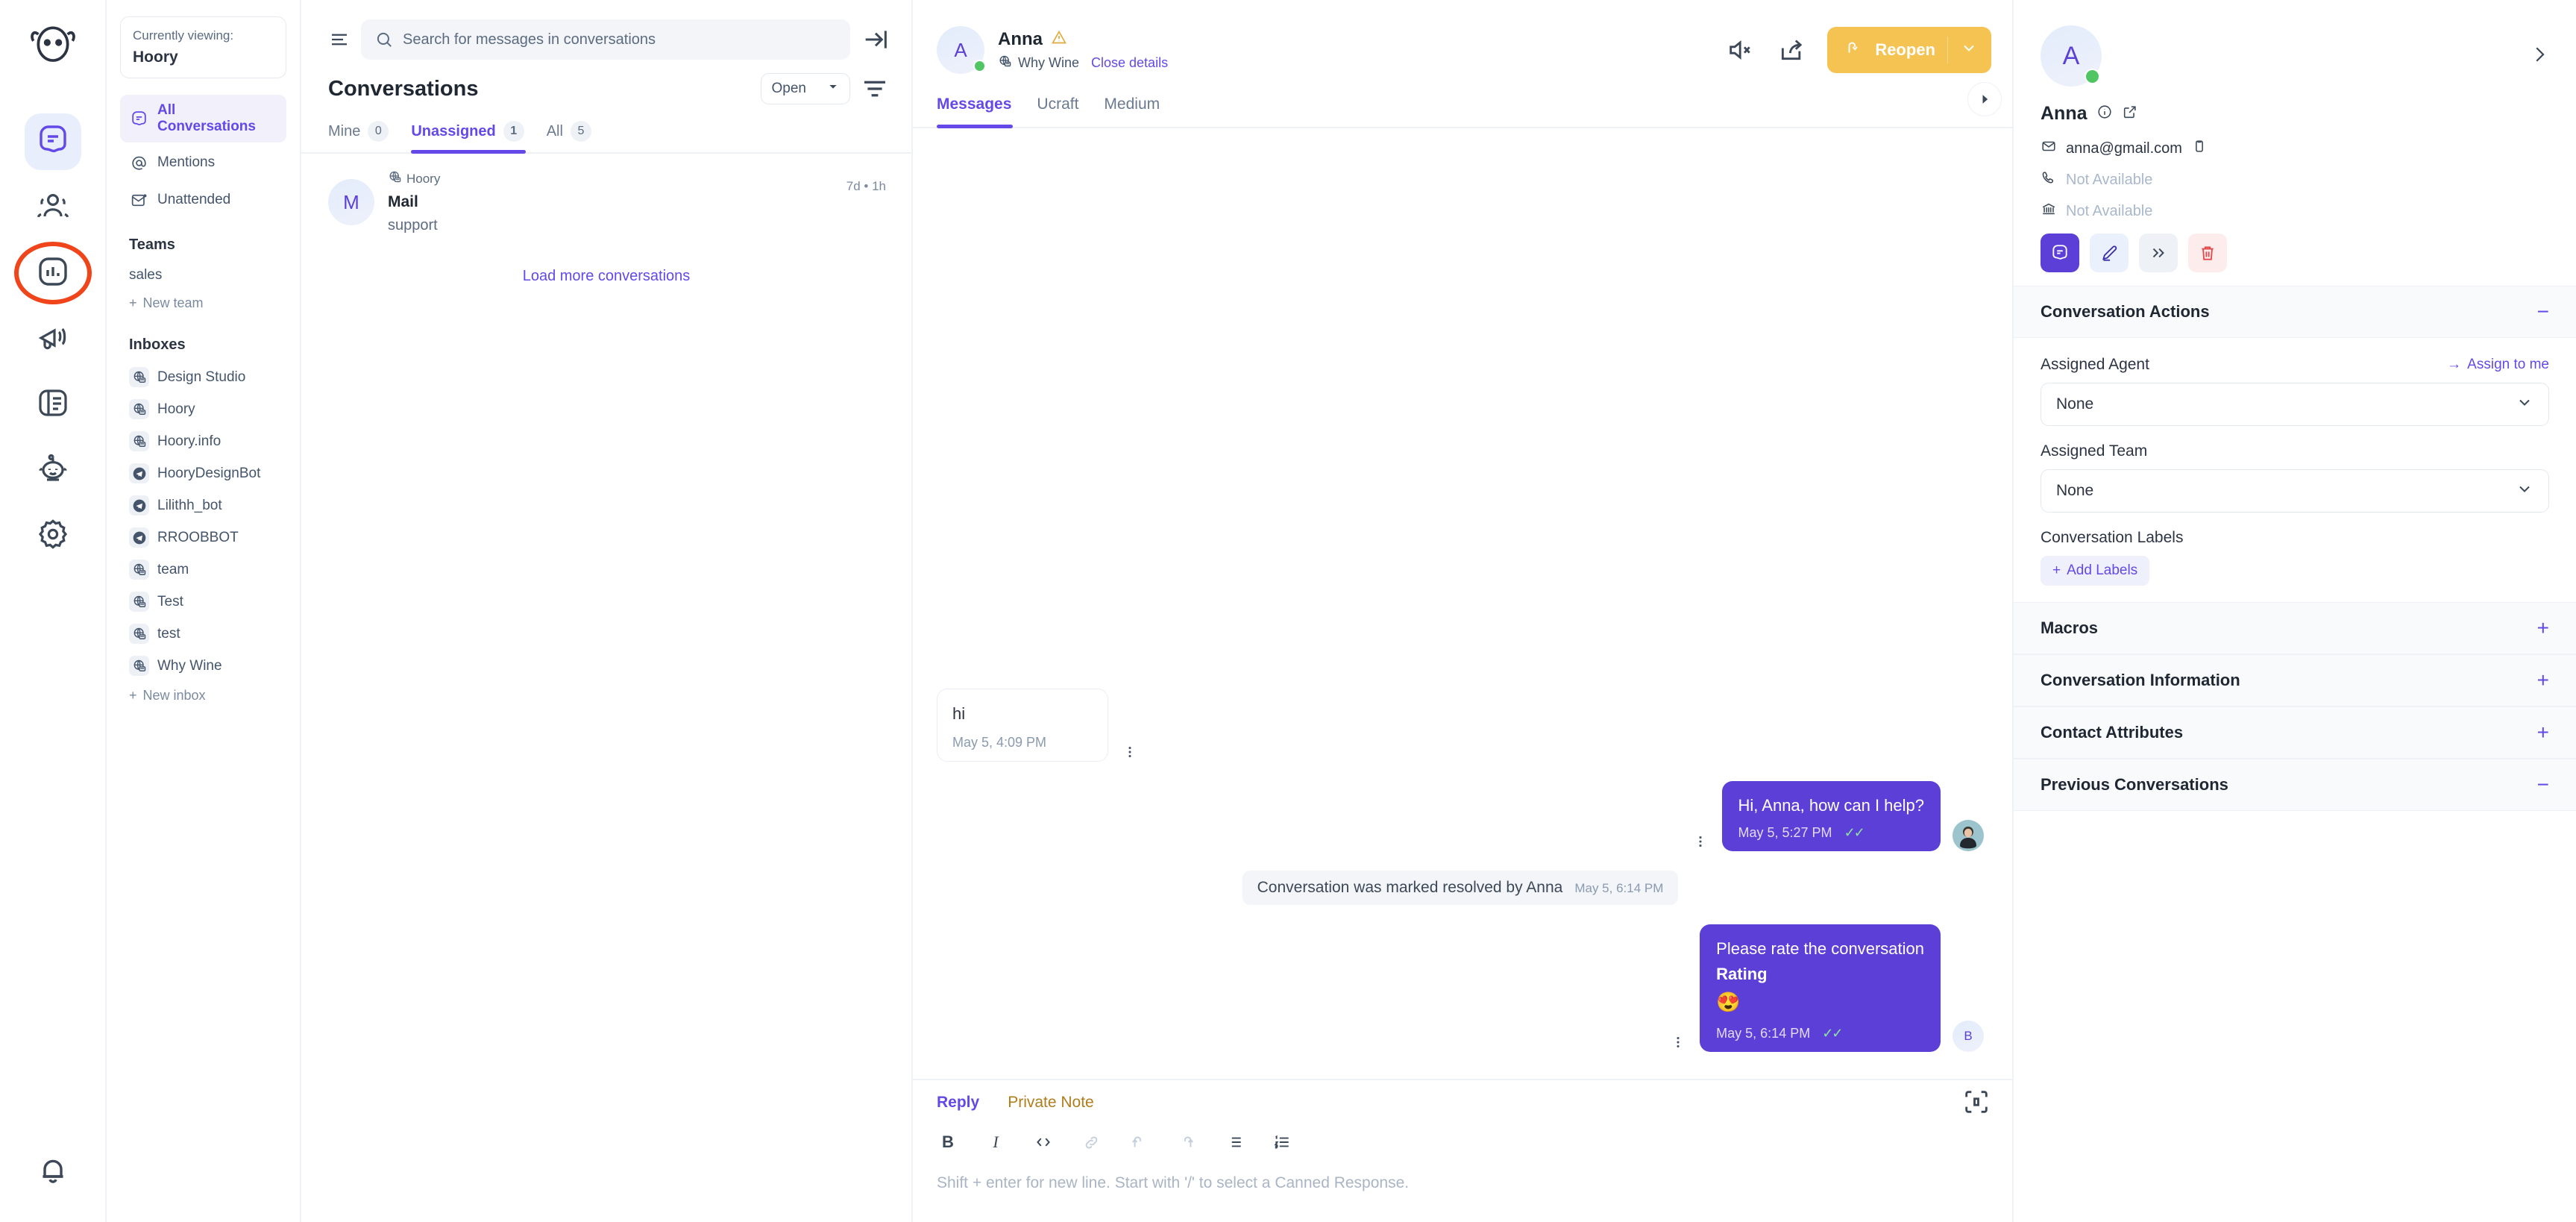 This screenshot has height=1222, width=2576. I want to click on tab-unassigned: Unassigned 1, so click(473, 135).